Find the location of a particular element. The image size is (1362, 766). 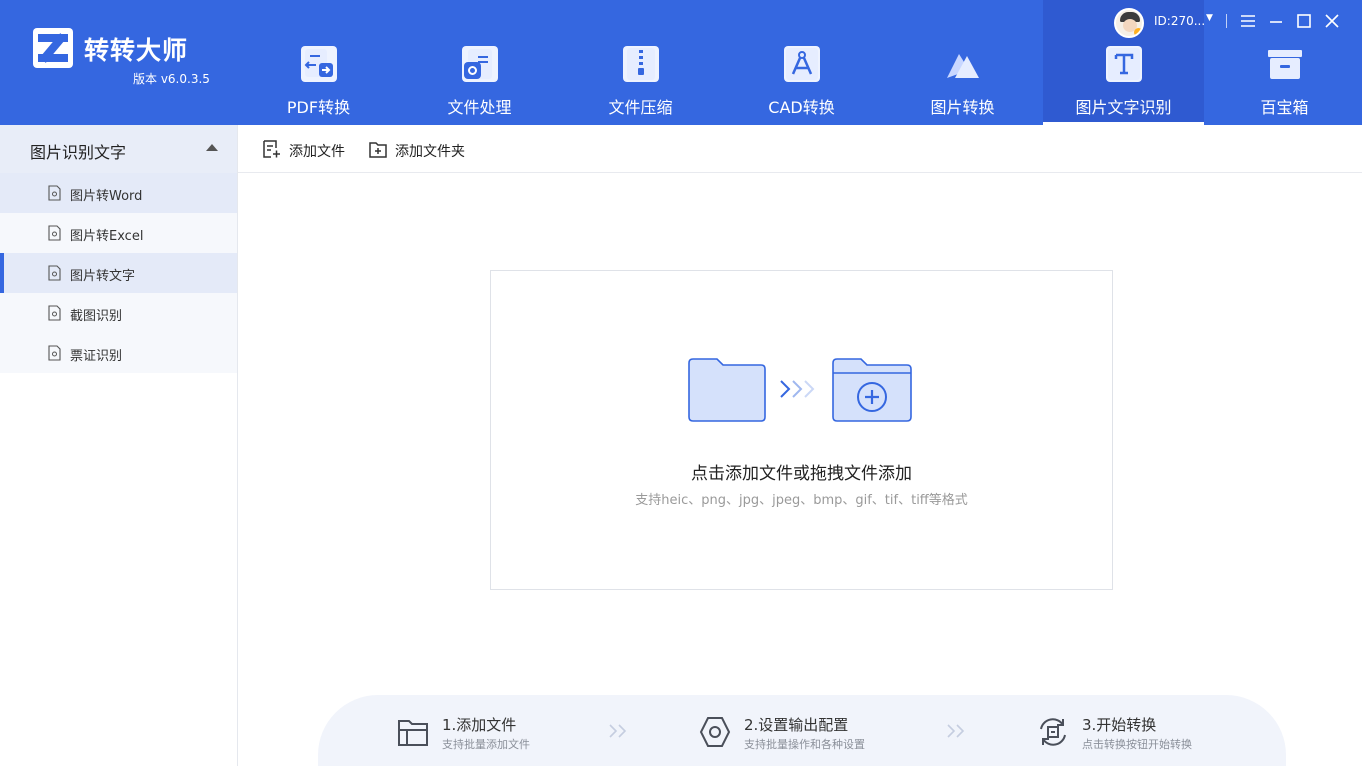

convert-icon is located at coordinates (1053, 732).